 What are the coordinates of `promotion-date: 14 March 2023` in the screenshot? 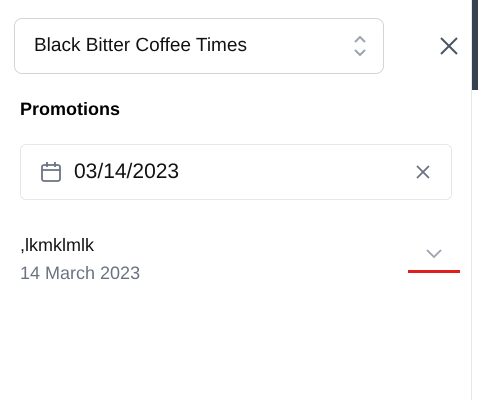 It's located at (80, 273).